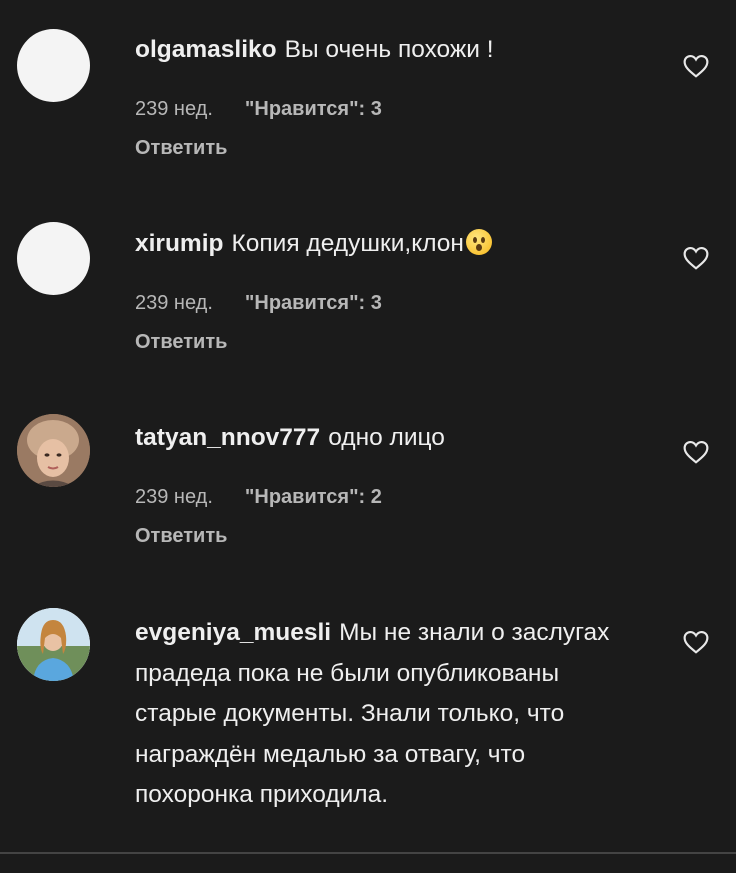 The width and height of the screenshot is (736, 873). Describe the element at coordinates (206, 49) in the screenshot. I see `comment-username: olgamasliko` at that location.